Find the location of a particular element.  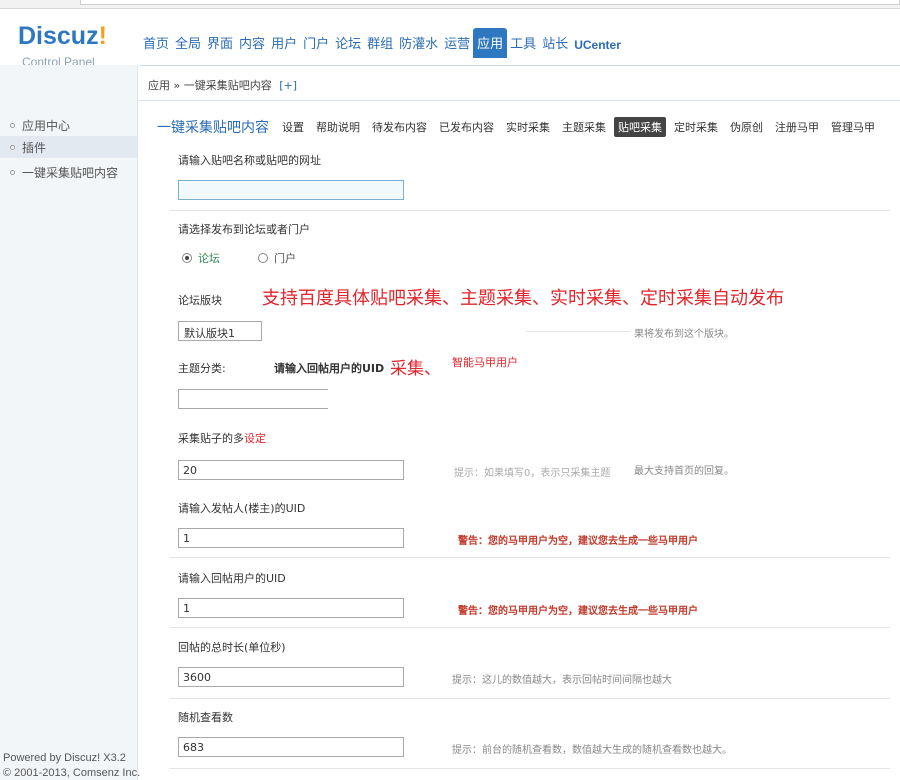

sidebar-item-app-center: 应用中心 is located at coordinates (40, 125).